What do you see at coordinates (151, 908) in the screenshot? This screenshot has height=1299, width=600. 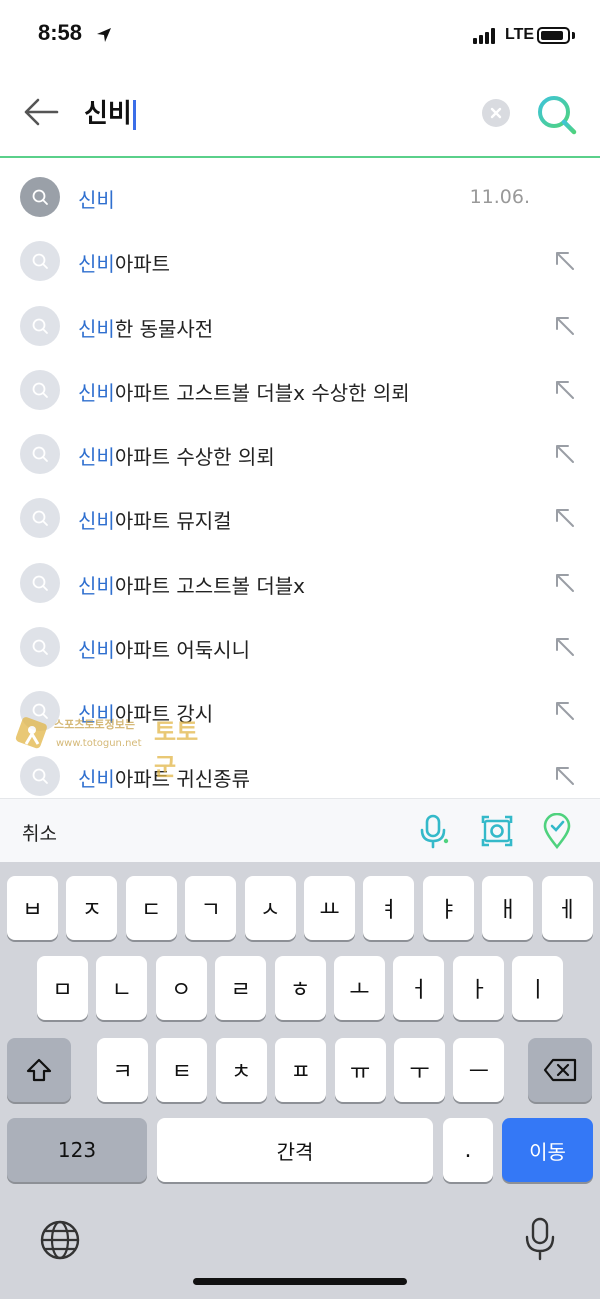 I see `letter-key: ㄷ` at bounding box center [151, 908].